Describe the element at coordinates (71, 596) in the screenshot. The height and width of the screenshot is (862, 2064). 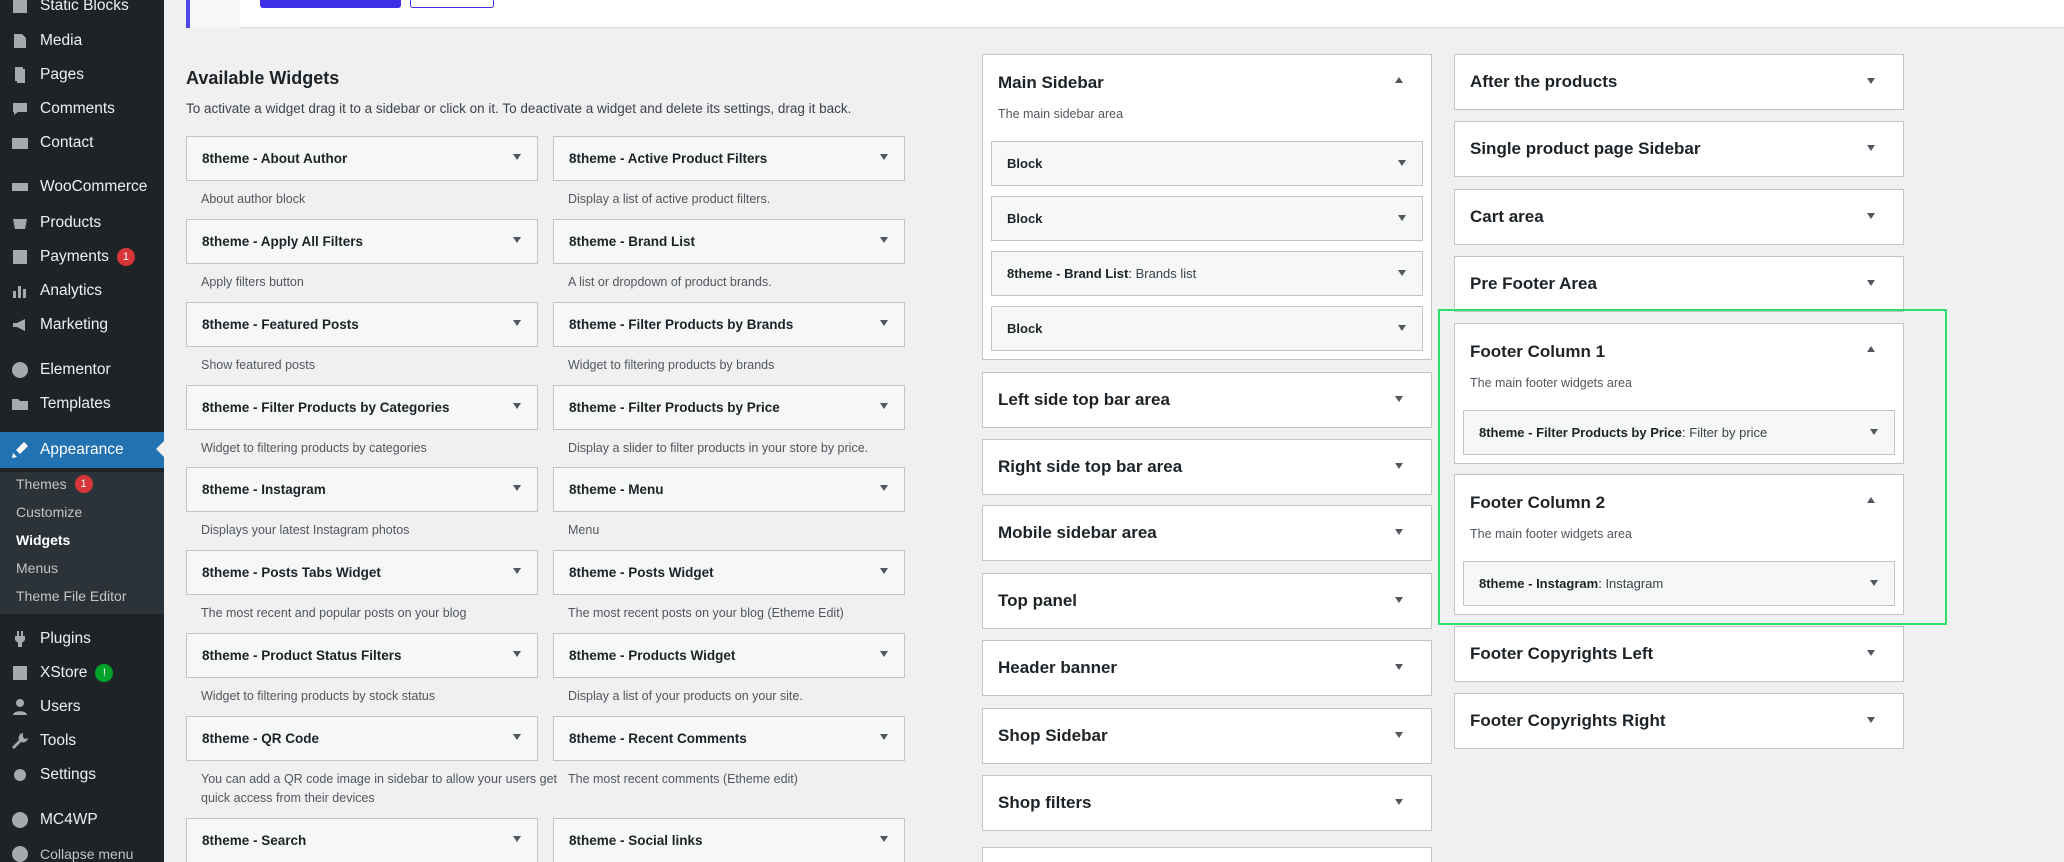
I see `submenu-theme-file-editor: Theme File Editor` at that location.